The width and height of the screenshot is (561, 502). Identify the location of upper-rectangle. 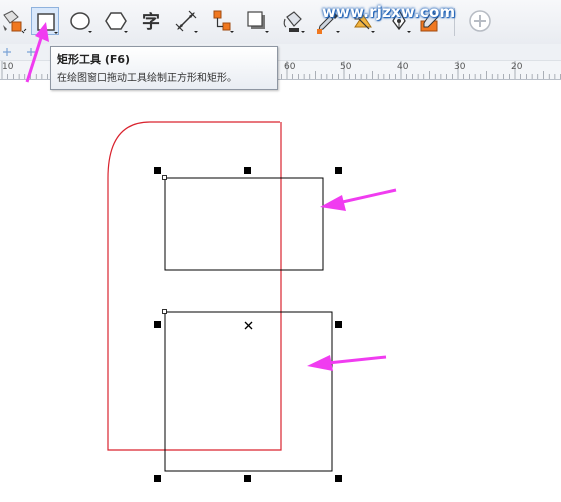
(244, 224).